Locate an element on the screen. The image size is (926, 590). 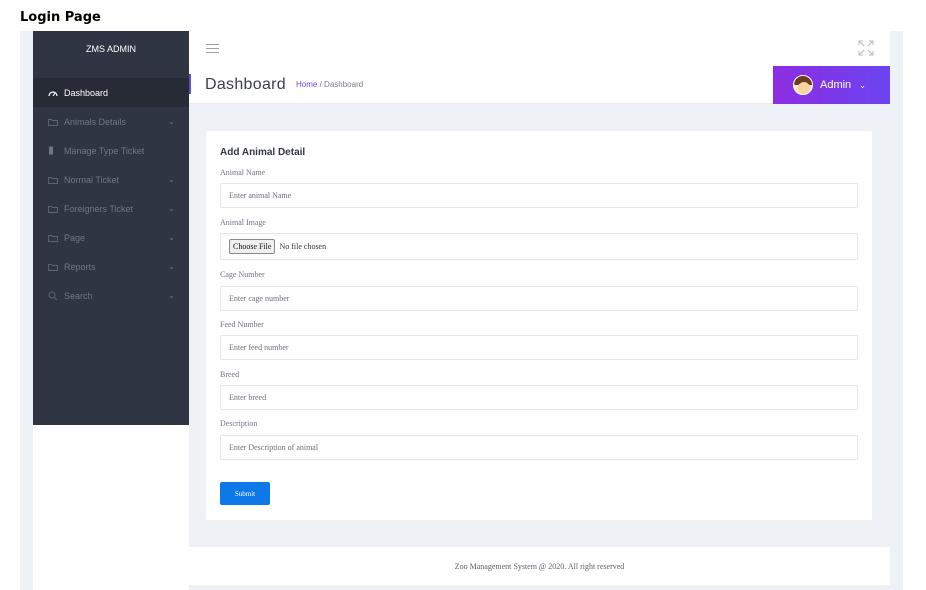
bookmark-icon is located at coordinates (53, 150).